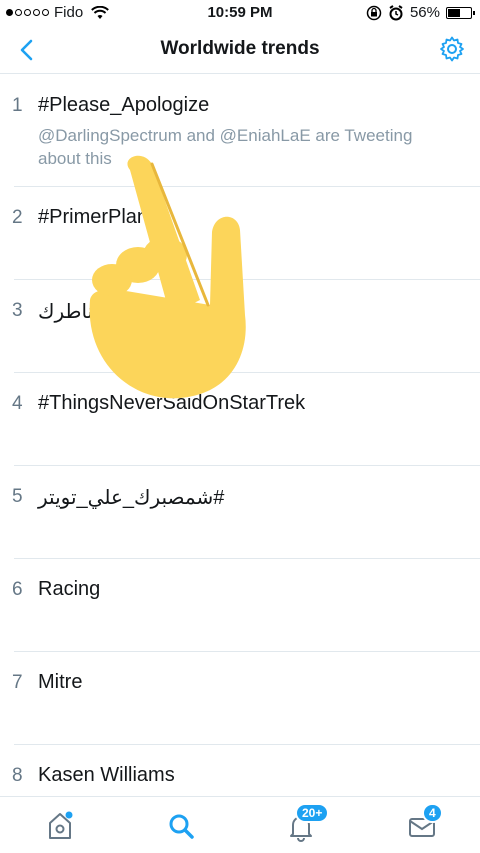  What do you see at coordinates (246, 233) in the screenshot?
I see `trend-item-2: 2 #PrimerPlan` at bounding box center [246, 233].